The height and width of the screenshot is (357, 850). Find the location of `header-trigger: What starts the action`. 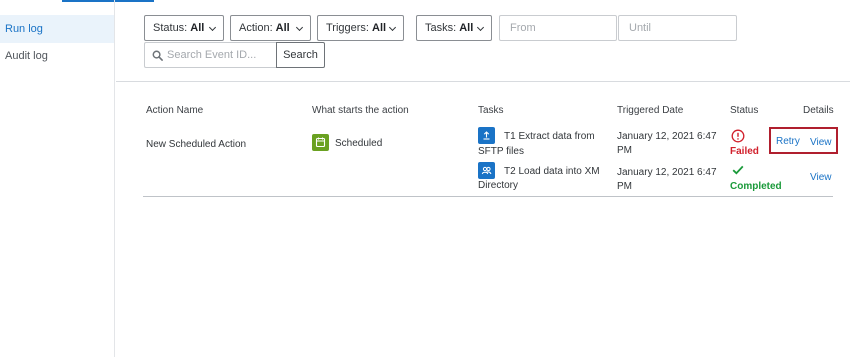

header-trigger: What starts the action is located at coordinates (360, 110).